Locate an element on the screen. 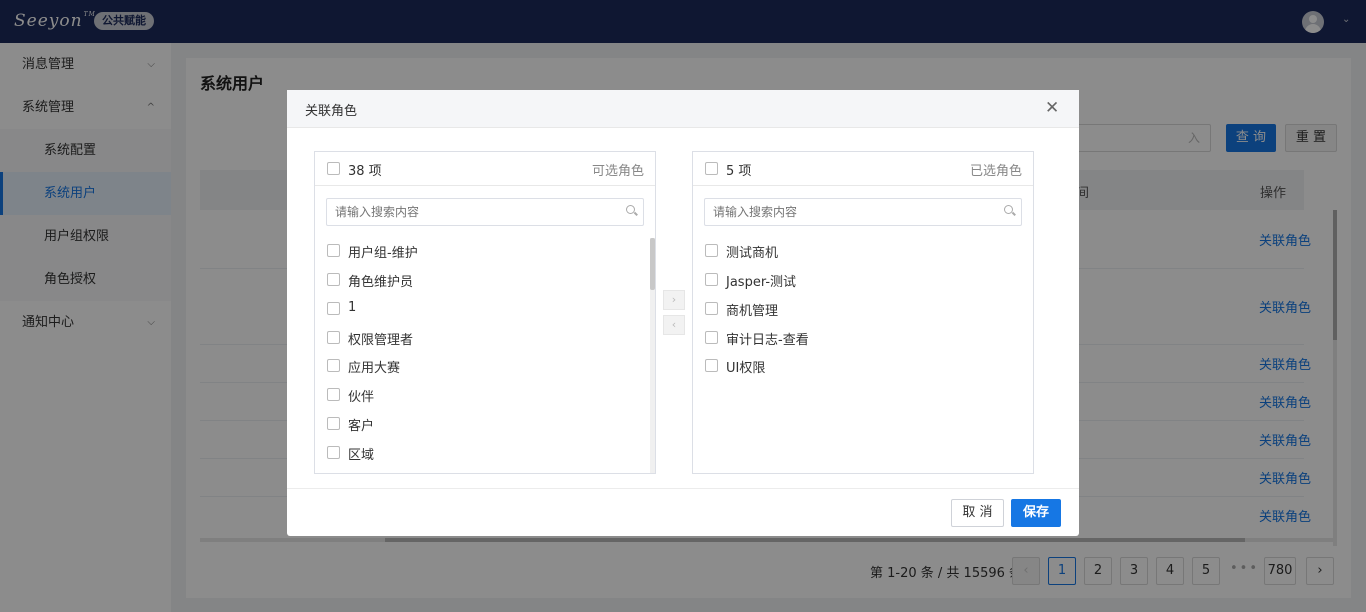 The image size is (1366, 612). dialog-title: 关联角色 is located at coordinates (331, 111).